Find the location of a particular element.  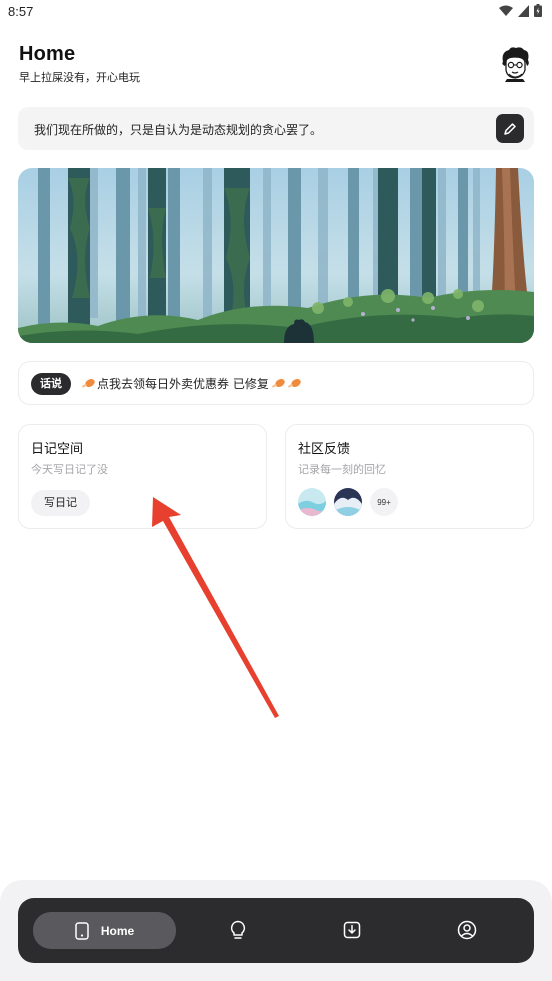

status-icons is located at coordinates (520, 10).